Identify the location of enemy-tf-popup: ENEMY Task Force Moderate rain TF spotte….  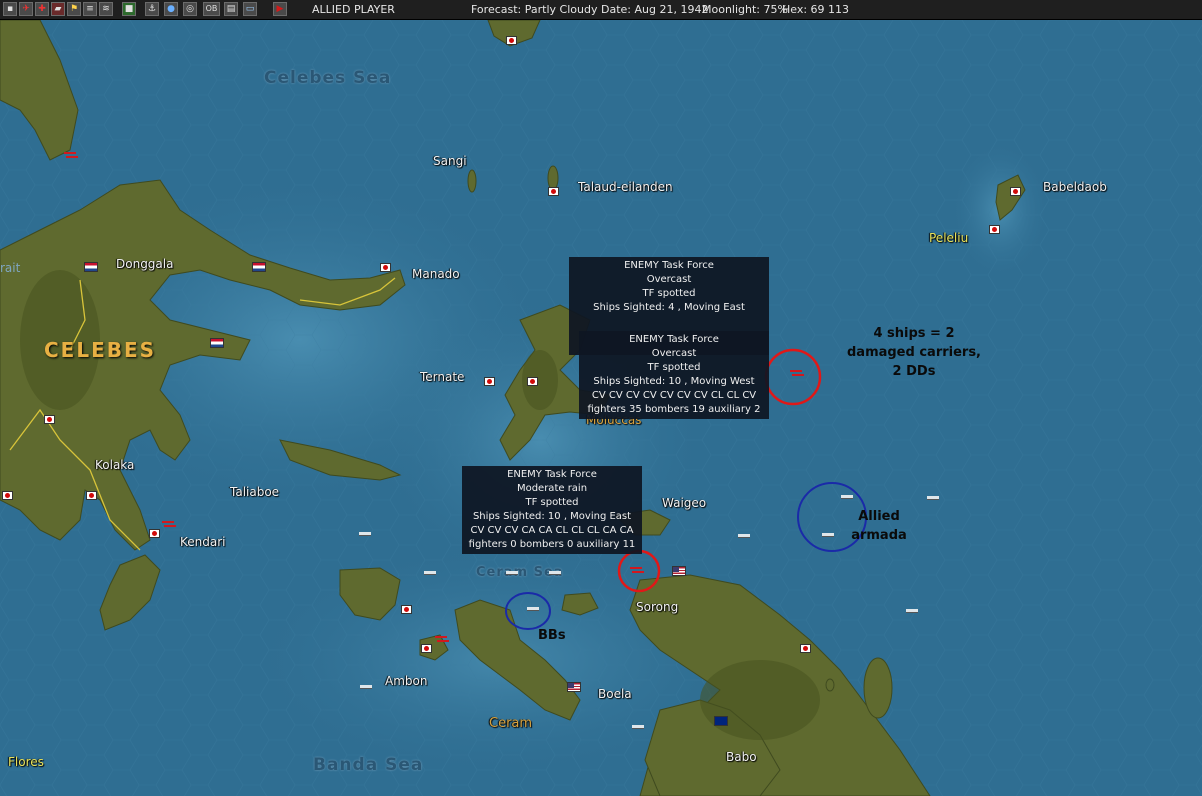
(552, 510).